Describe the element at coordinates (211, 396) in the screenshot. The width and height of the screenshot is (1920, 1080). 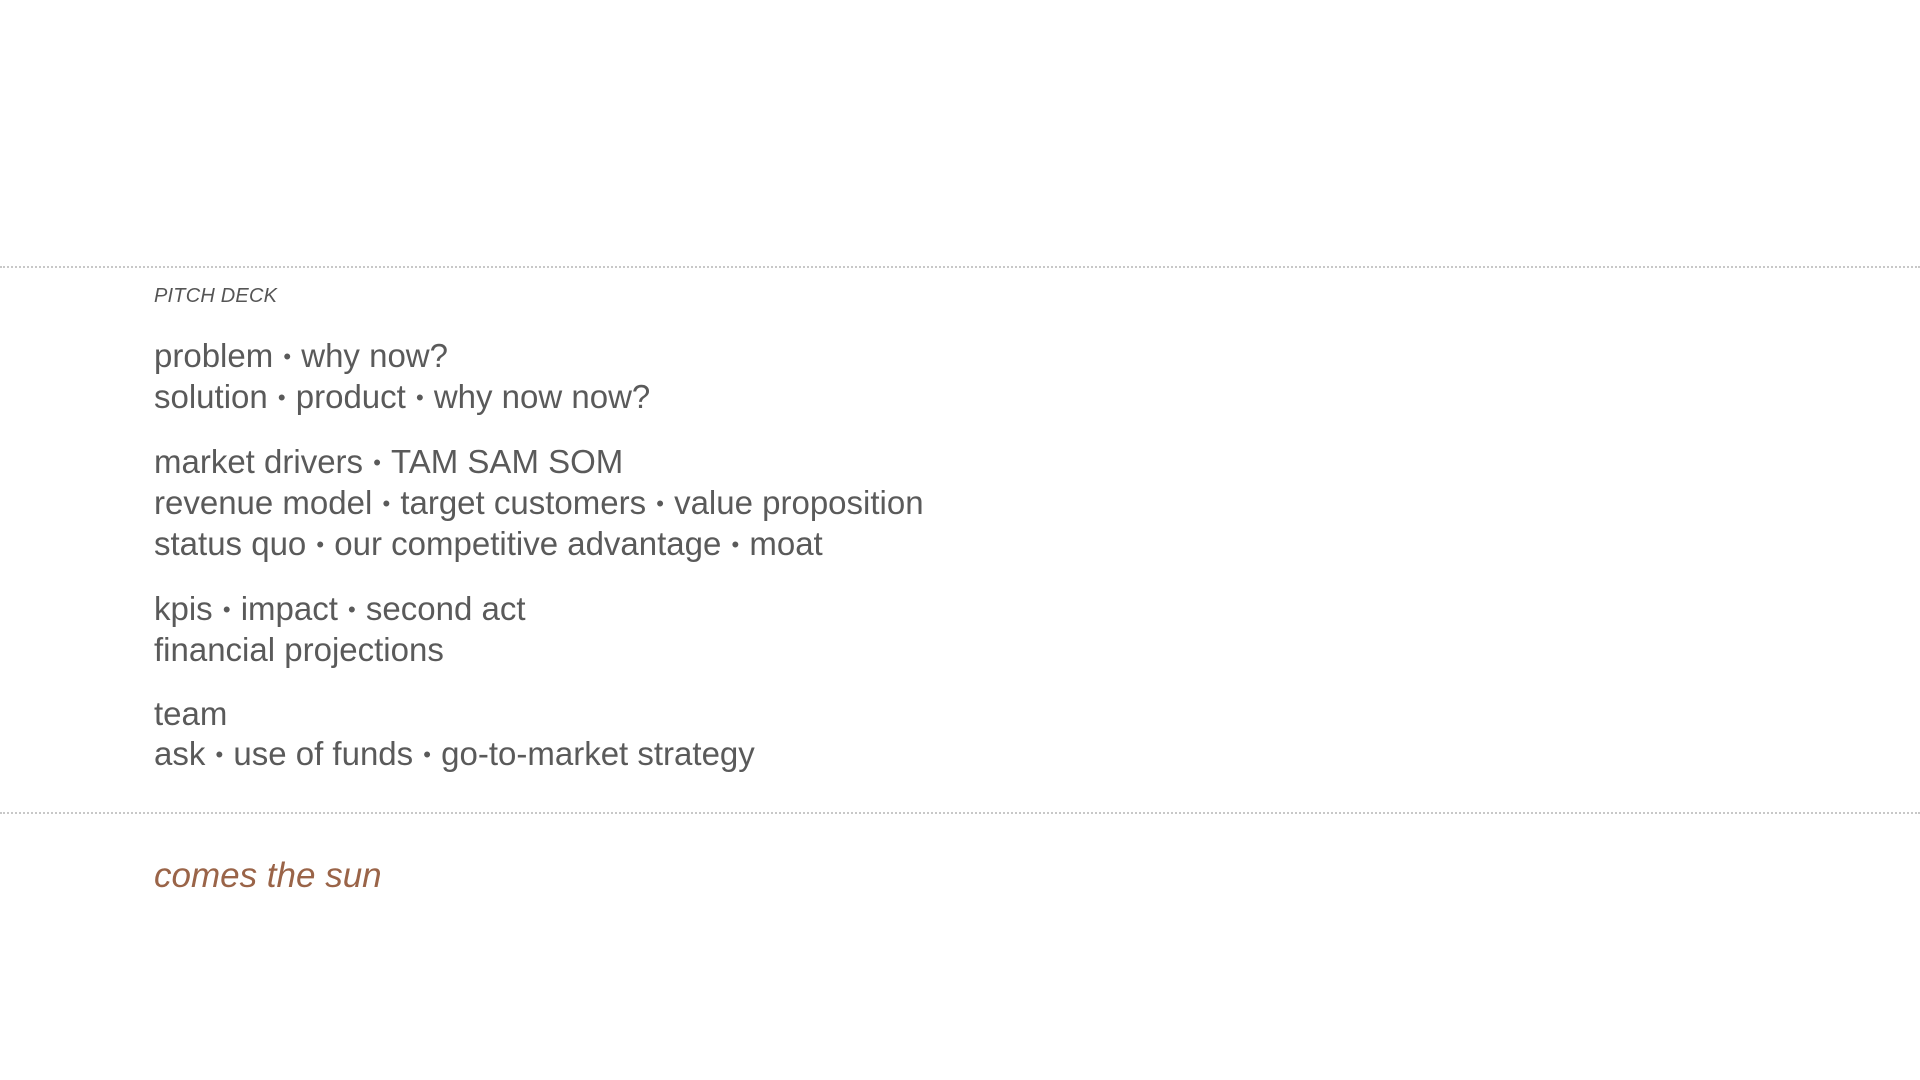
I see `outline-item: solution` at that location.